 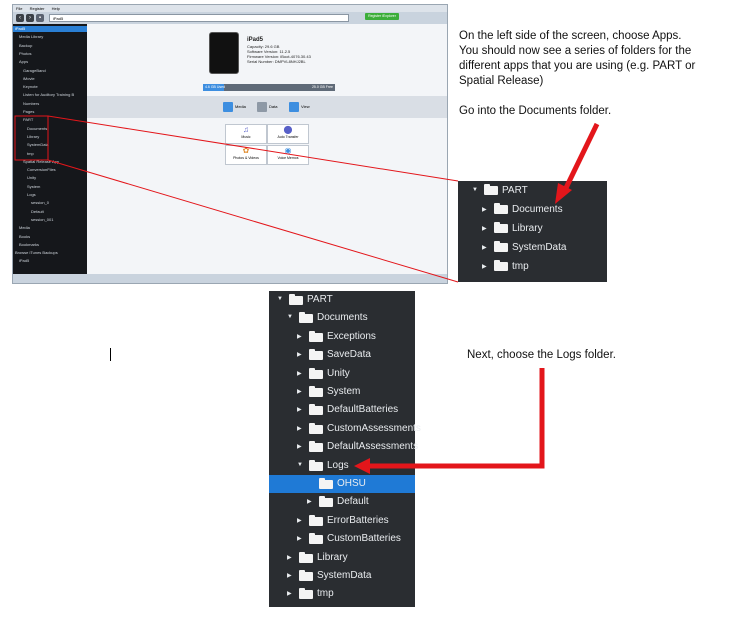 I want to click on tile-photos-videos: ✿ Photos & Videos, so click(x=246, y=155).